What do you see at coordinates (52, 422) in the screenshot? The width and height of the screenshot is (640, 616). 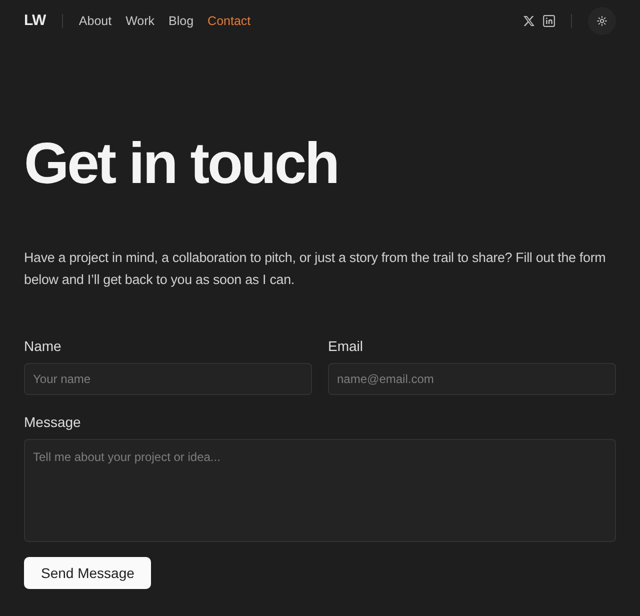 I see `field-label: Message` at bounding box center [52, 422].